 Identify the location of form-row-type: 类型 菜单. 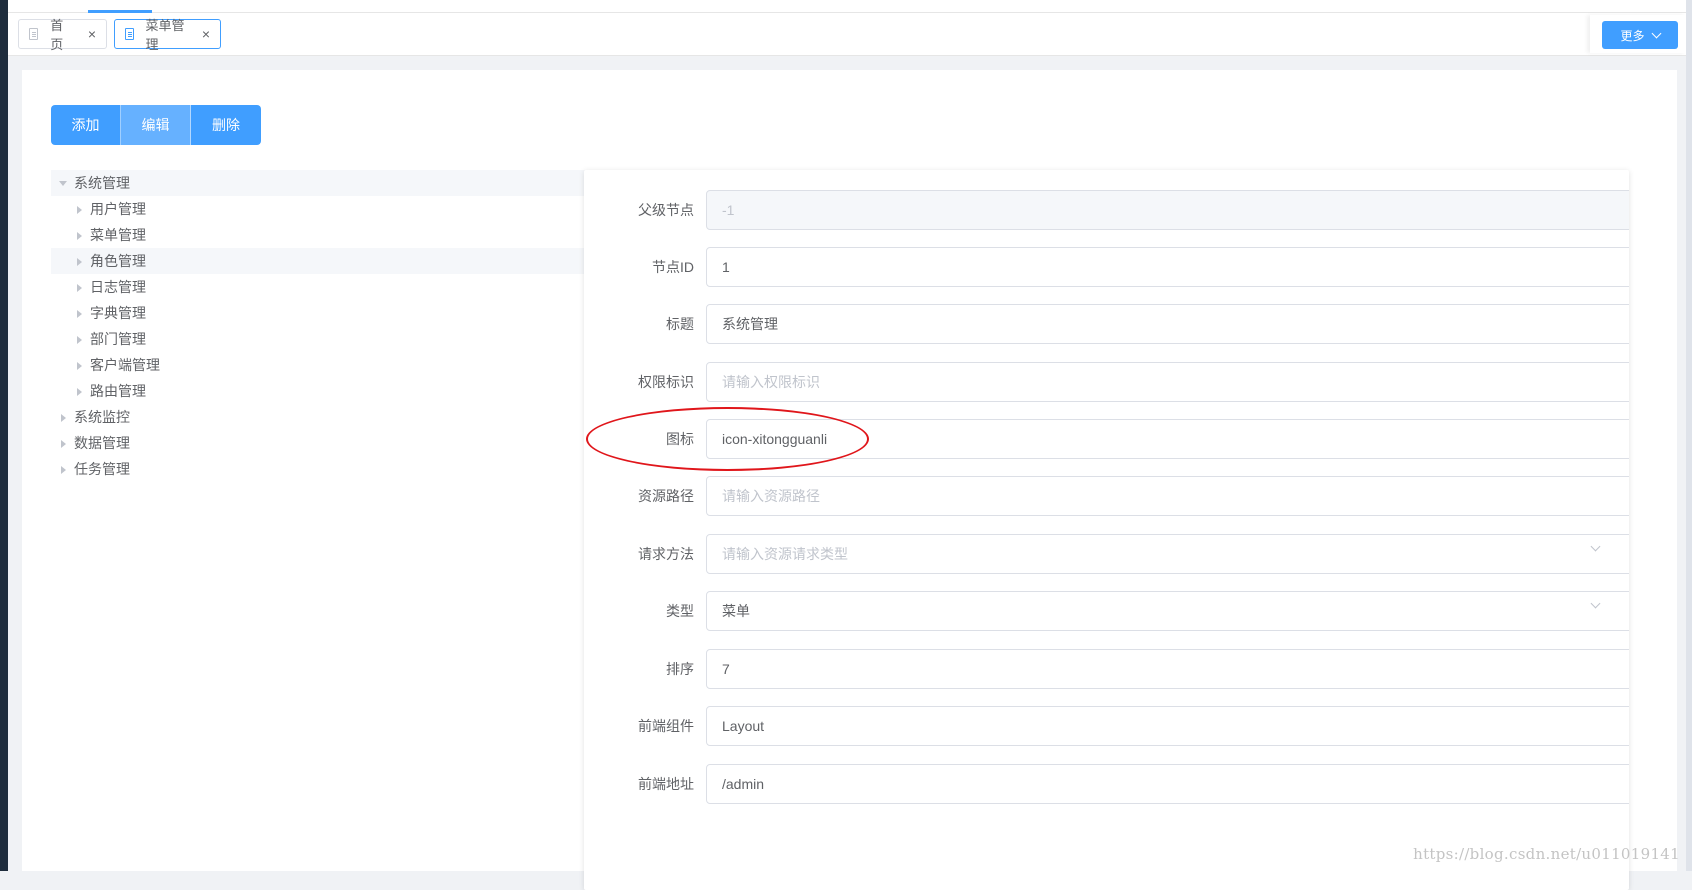
(1106, 611).